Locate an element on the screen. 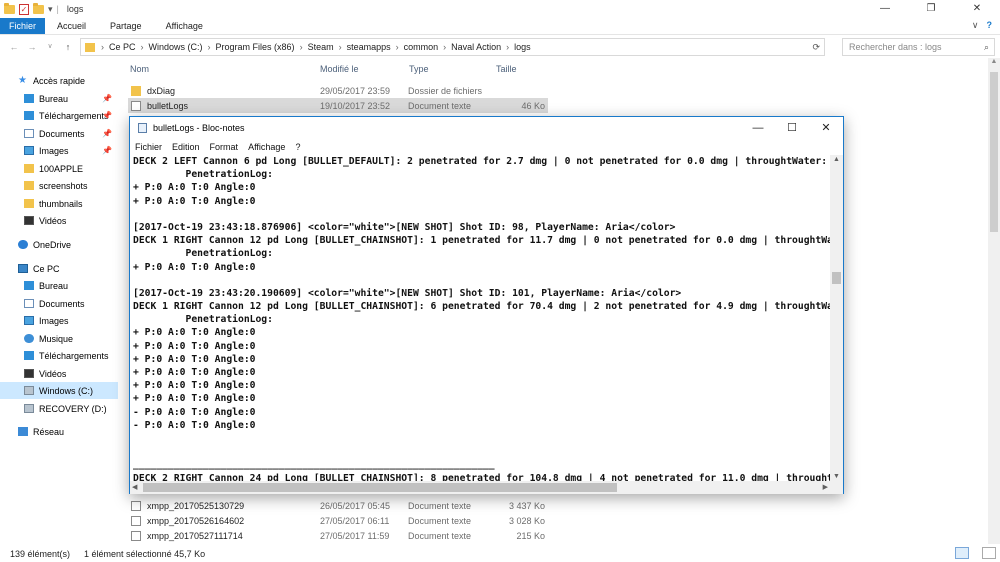 The image size is (1000, 562). notepad-maximize-button: ☐ is located at coordinates (792, 128).